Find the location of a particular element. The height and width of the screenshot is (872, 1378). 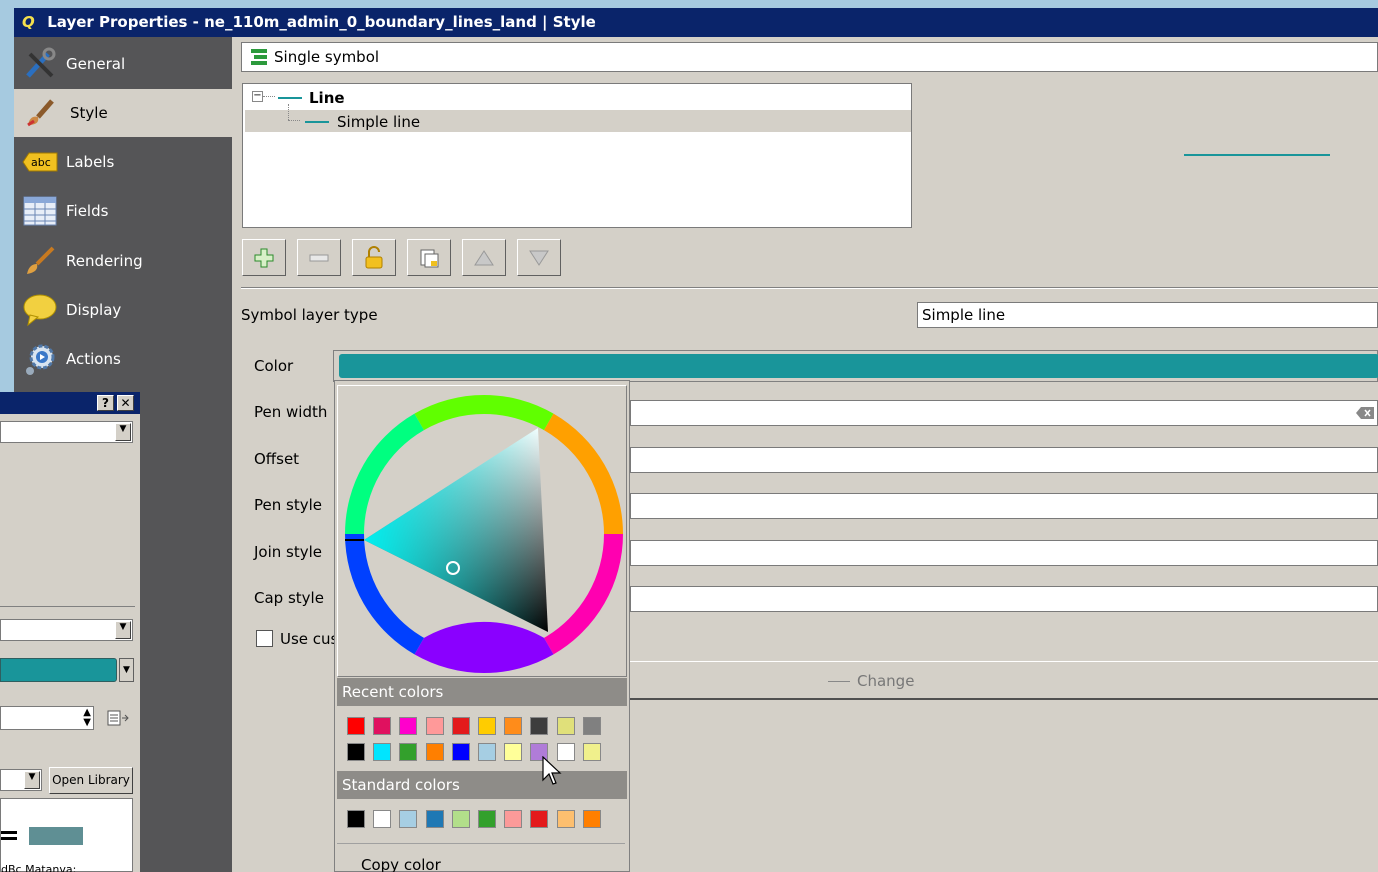

sidebar-item-label: Style is located at coordinates (89, 113).